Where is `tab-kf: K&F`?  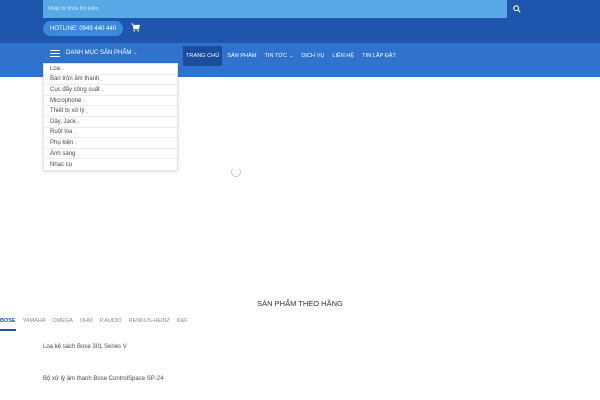
tab-kf: K&F is located at coordinates (182, 324).